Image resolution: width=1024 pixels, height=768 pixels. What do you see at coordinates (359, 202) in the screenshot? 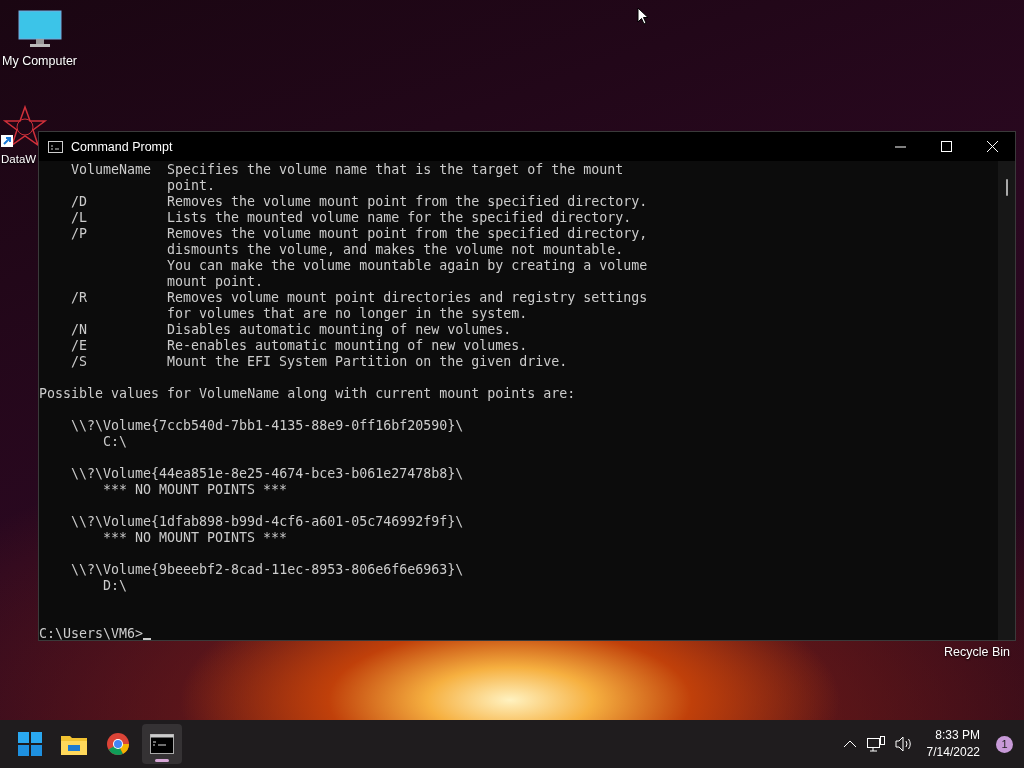
I see `option-help-entry: /D Removes the volume mount point from the specified directory.` at bounding box center [359, 202].